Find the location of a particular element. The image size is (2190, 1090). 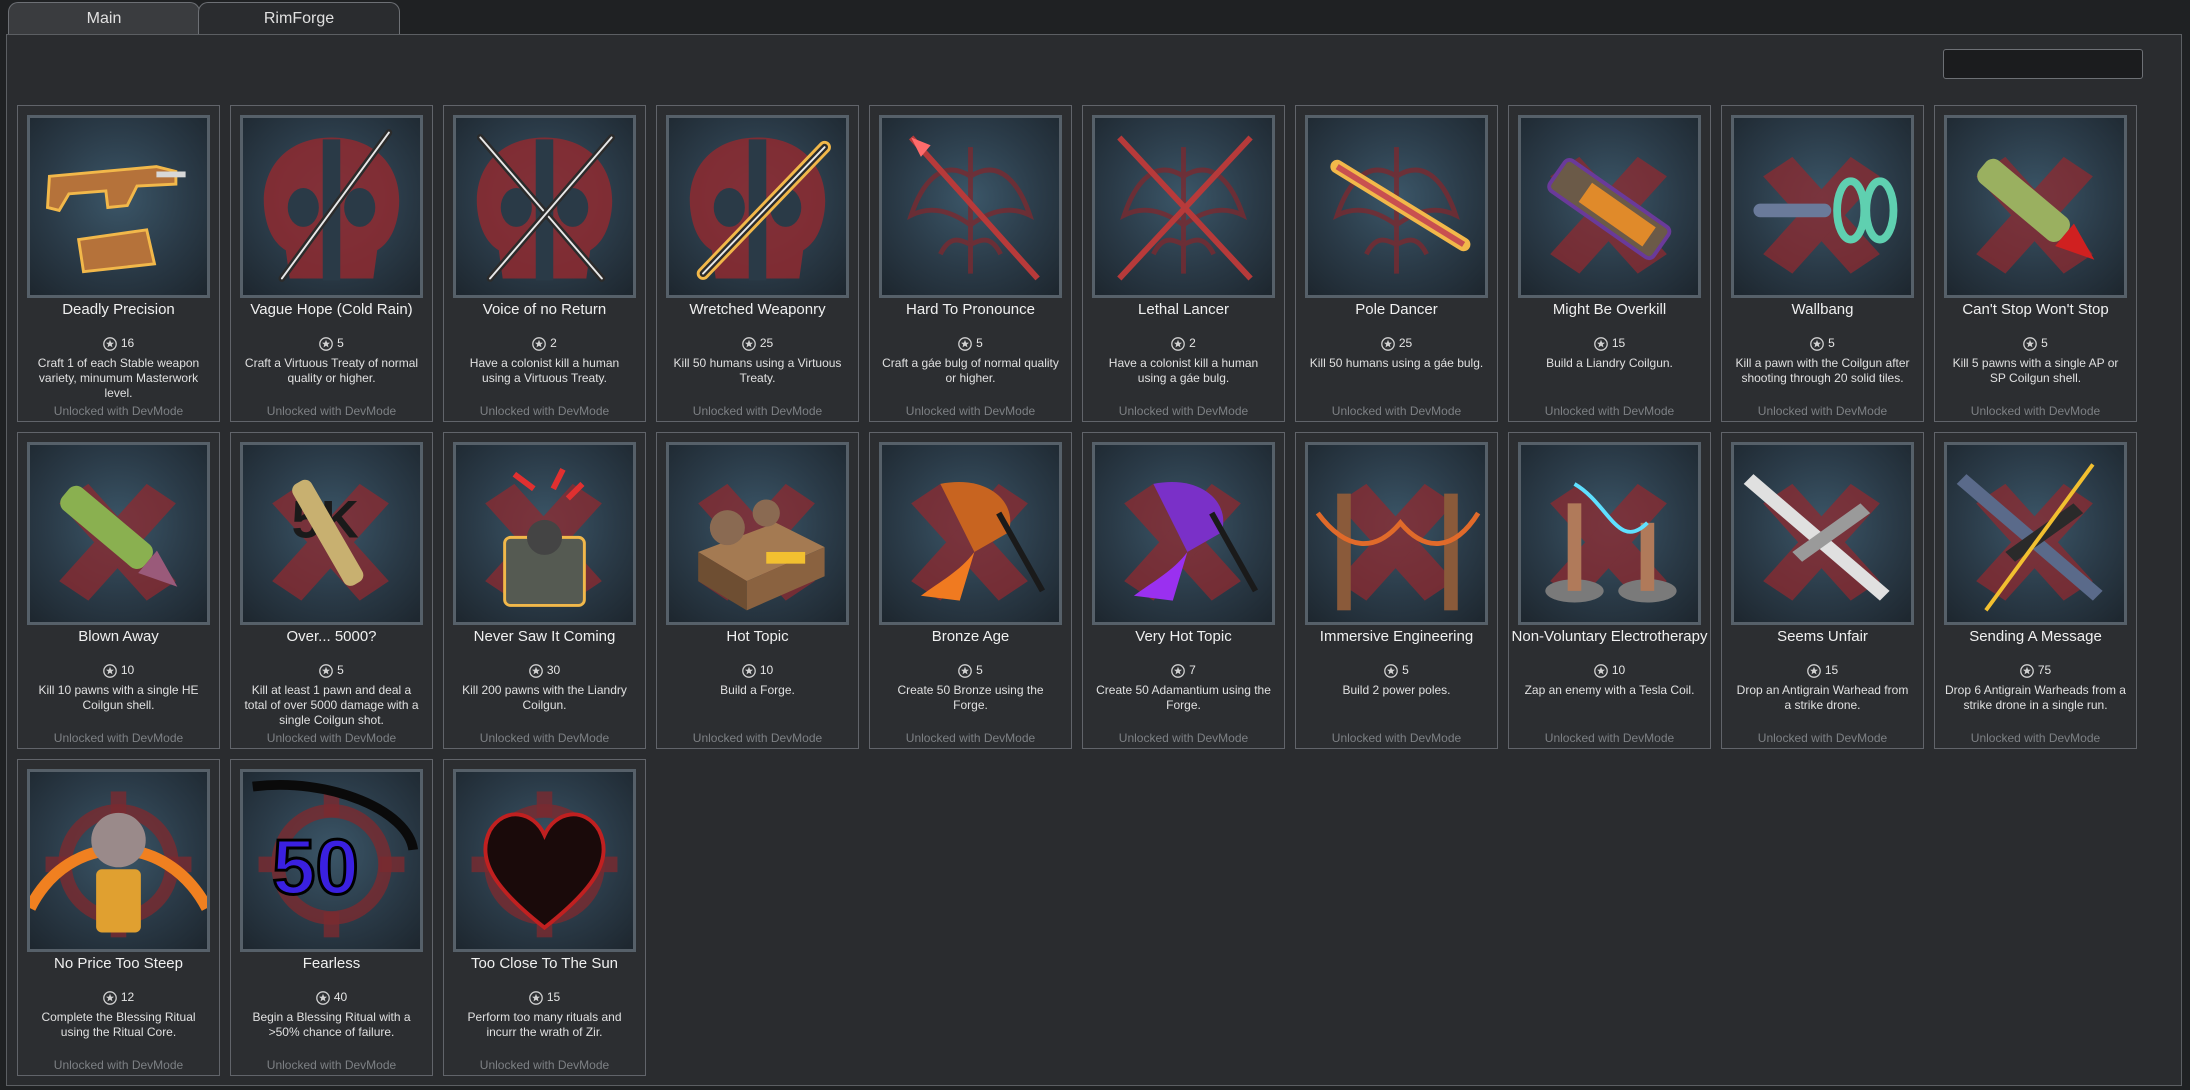

achievement-description: Build 2 power poles. is located at coordinates (1396, 690).